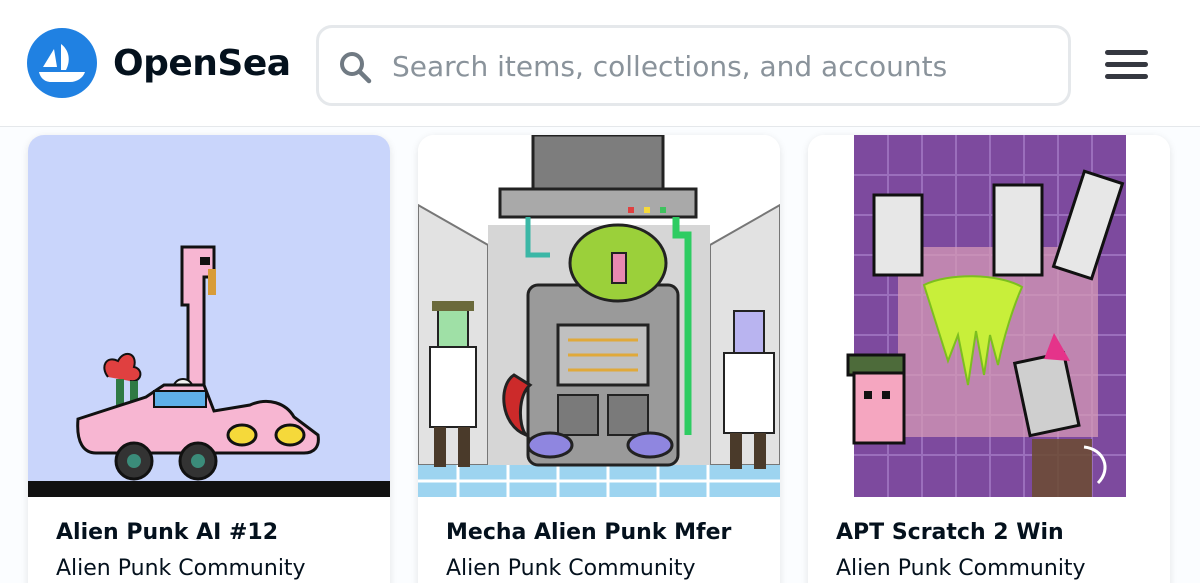  Describe the element at coordinates (62, 63) in the screenshot. I see `opensea-logo` at that location.